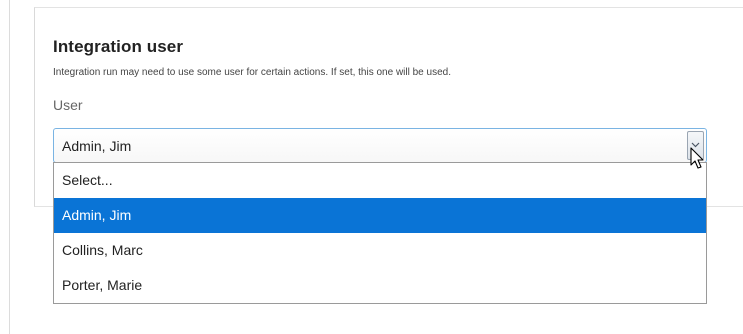 The width and height of the screenshot is (743, 334). I want to click on chevron-down-icon, so click(695, 145).